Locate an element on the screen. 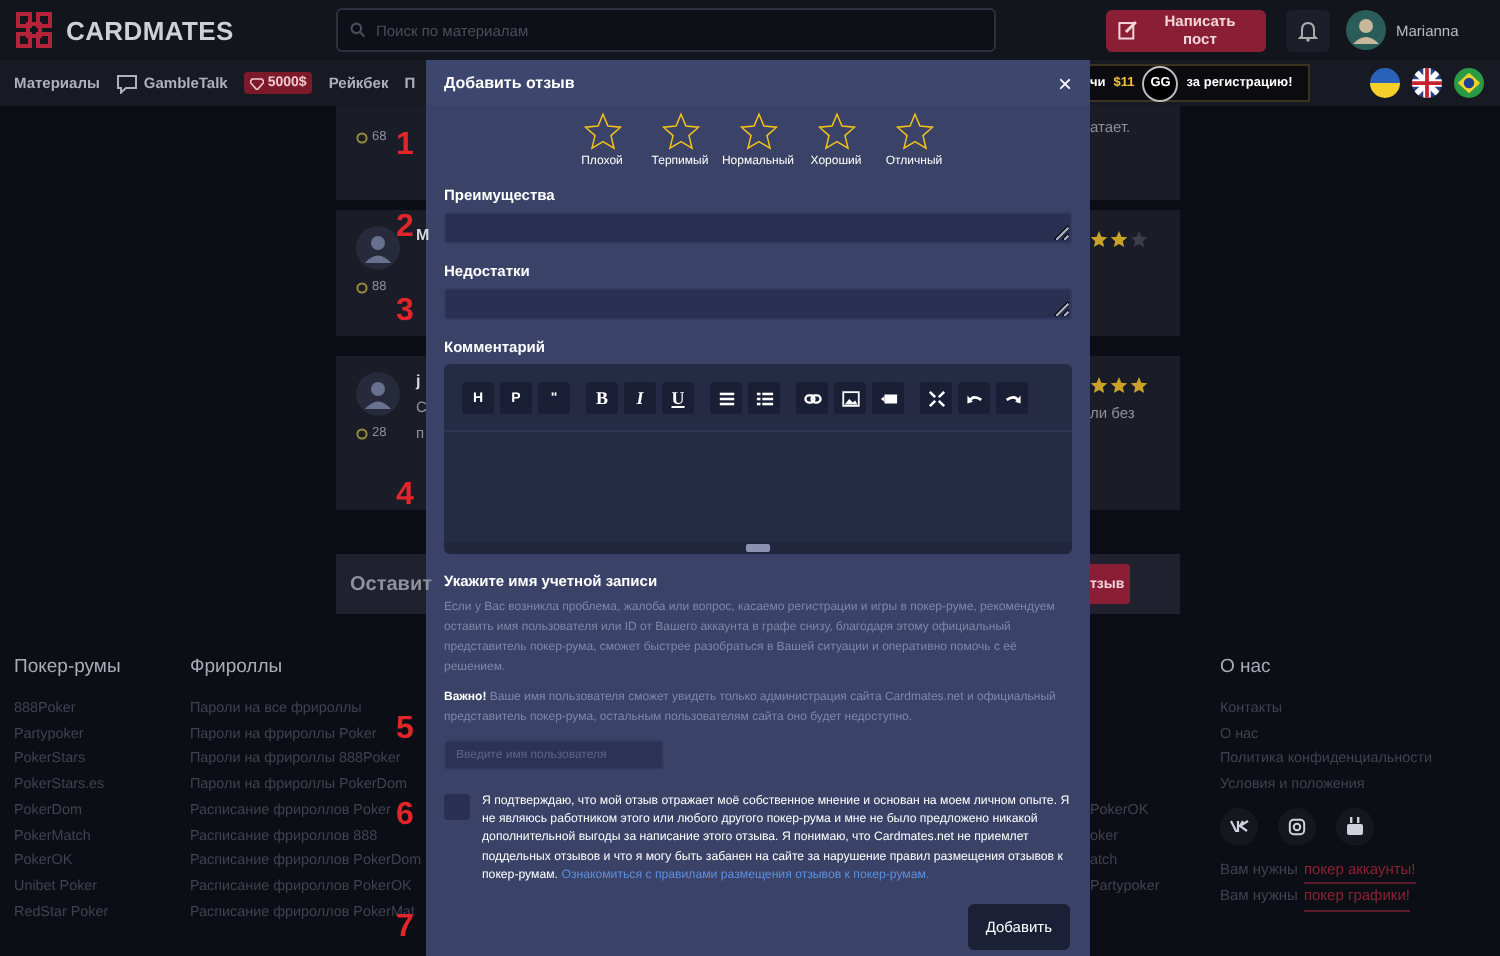 The width and height of the screenshot is (1500, 956). video-icon is located at coordinates (888, 398).